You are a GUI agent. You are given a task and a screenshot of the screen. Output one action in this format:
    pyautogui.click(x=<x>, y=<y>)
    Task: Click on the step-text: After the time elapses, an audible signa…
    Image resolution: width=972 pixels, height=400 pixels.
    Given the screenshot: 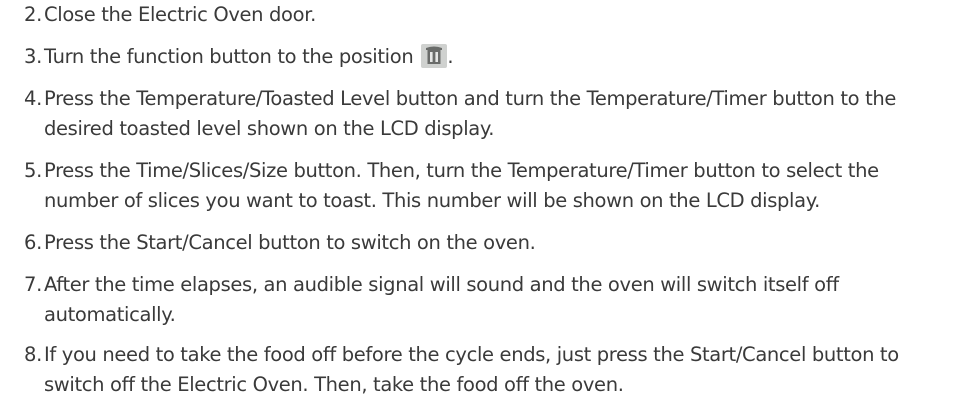 What is the action you would take?
    pyautogui.click(x=504, y=300)
    